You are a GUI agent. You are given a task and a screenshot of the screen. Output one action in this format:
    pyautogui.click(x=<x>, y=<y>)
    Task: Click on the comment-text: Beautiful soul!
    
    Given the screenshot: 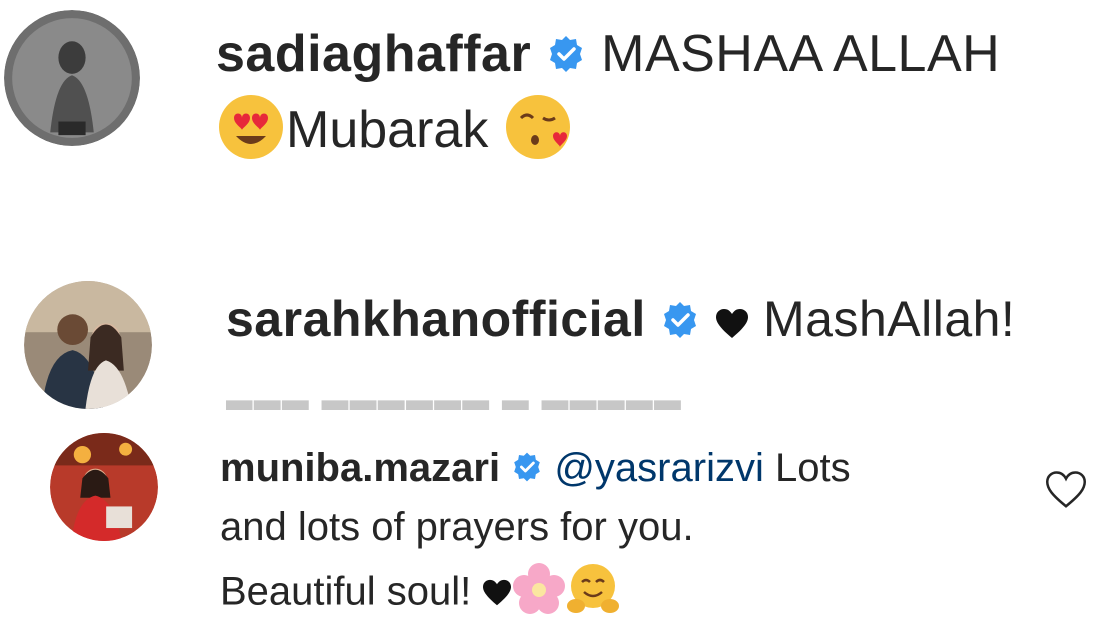 What is the action you would take?
    pyautogui.click(x=346, y=591)
    